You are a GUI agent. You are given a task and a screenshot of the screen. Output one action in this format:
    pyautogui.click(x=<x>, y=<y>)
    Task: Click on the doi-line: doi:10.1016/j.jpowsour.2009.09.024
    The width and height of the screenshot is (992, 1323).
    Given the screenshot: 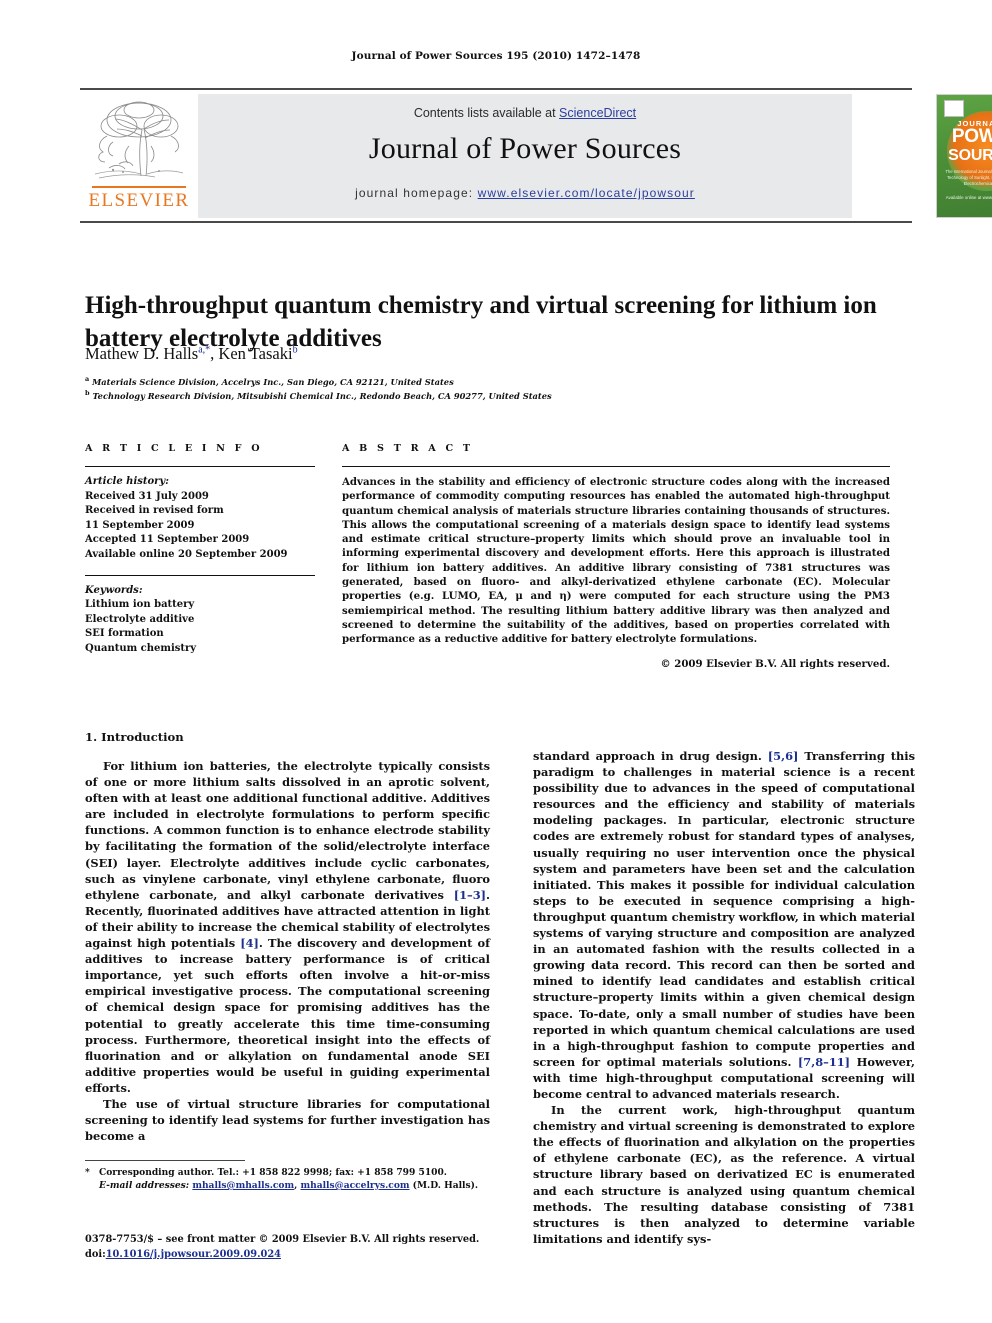 What is the action you would take?
    pyautogui.click(x=300, y=1254)
    